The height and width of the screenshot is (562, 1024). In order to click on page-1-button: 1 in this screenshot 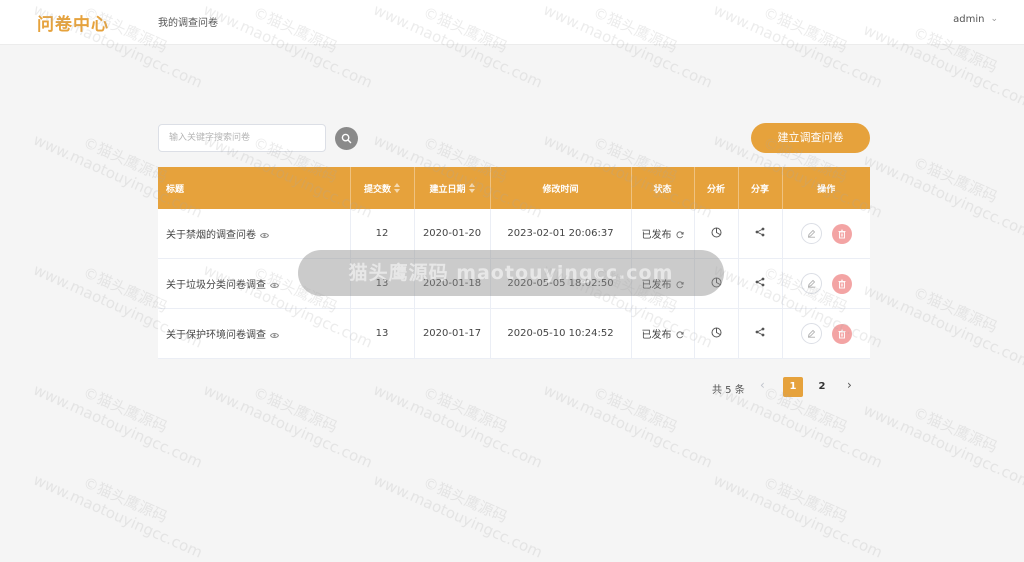, I will do `click(793, 387)`.